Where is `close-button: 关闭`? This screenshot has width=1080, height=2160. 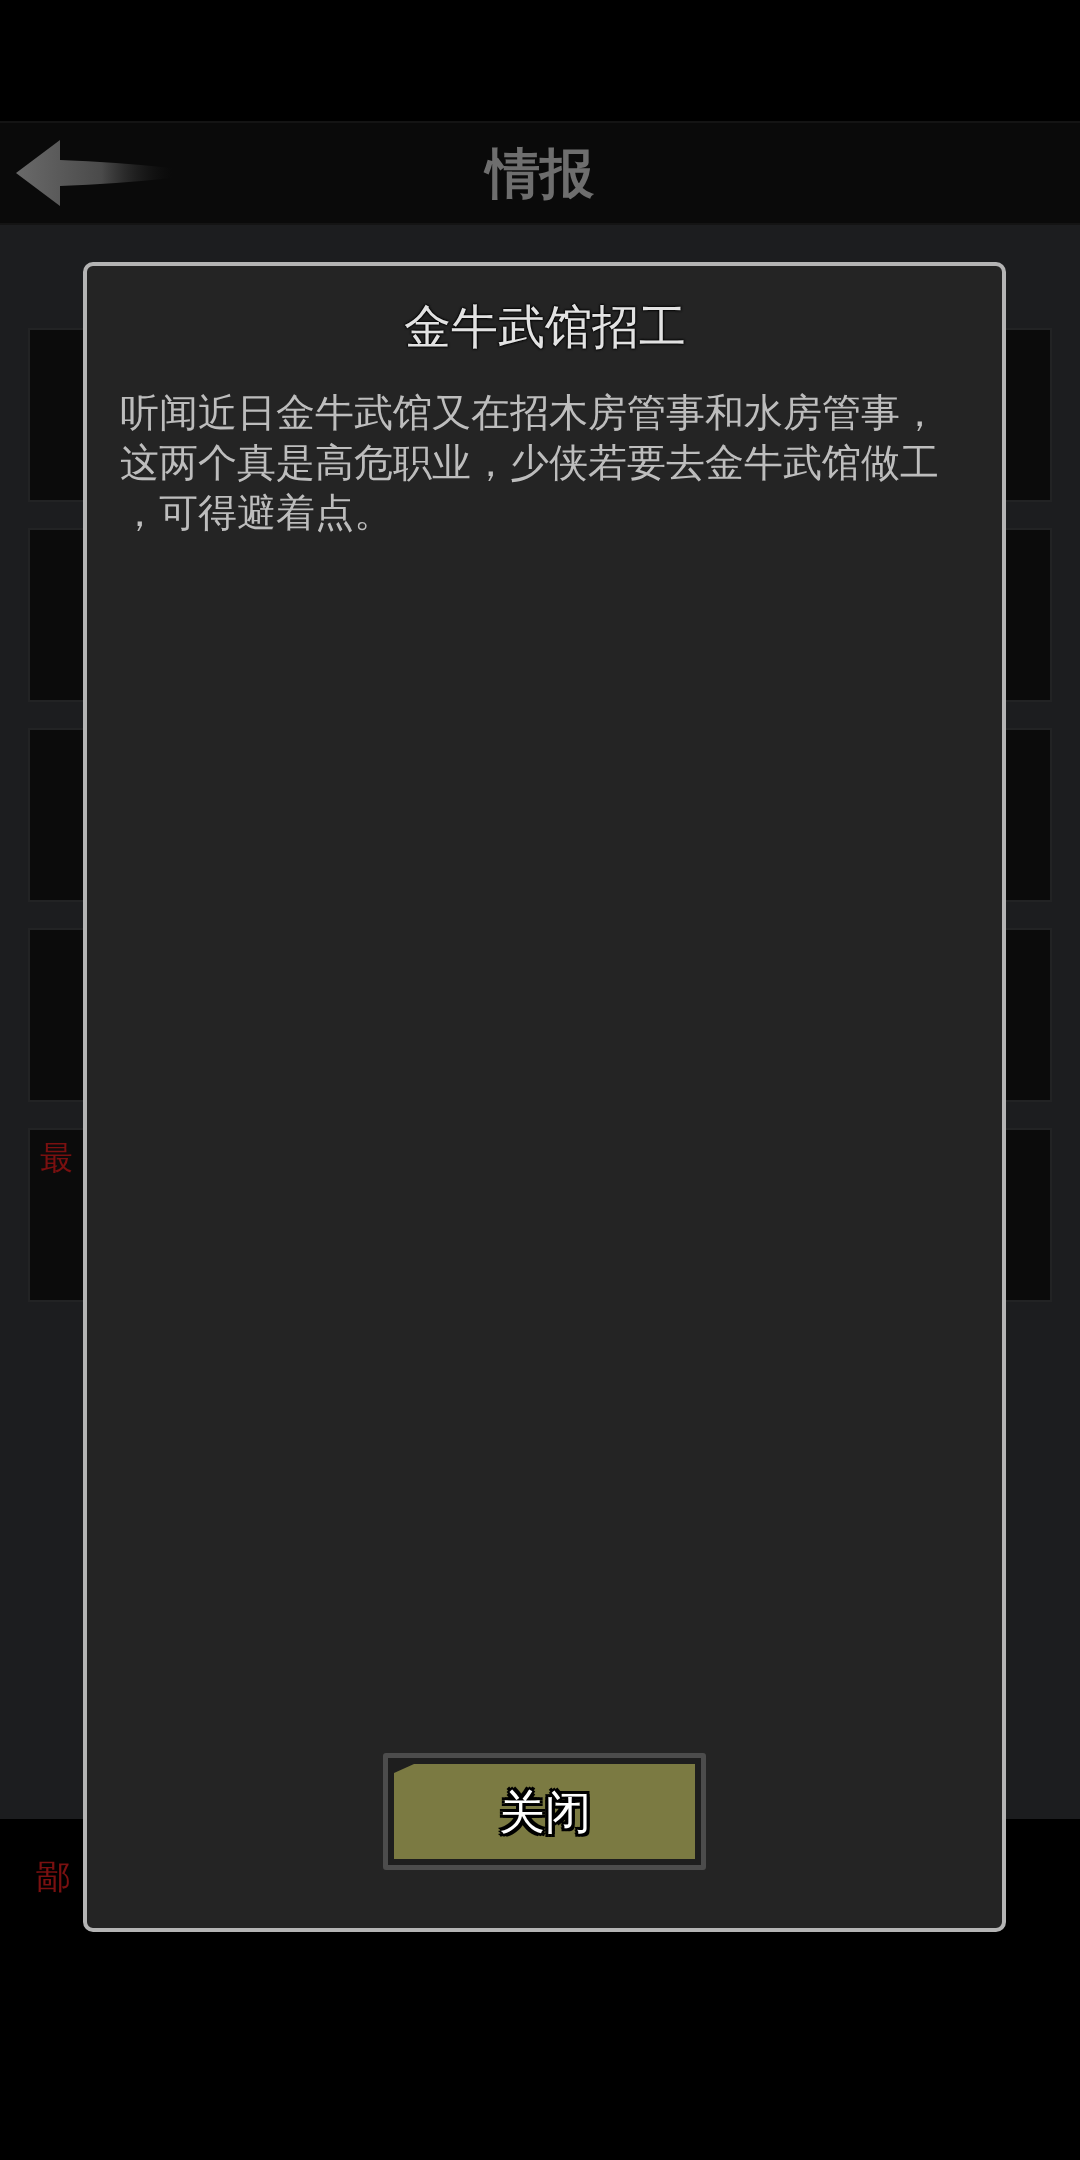 close-button: 关闭 is located at coordinates (544, 1811).